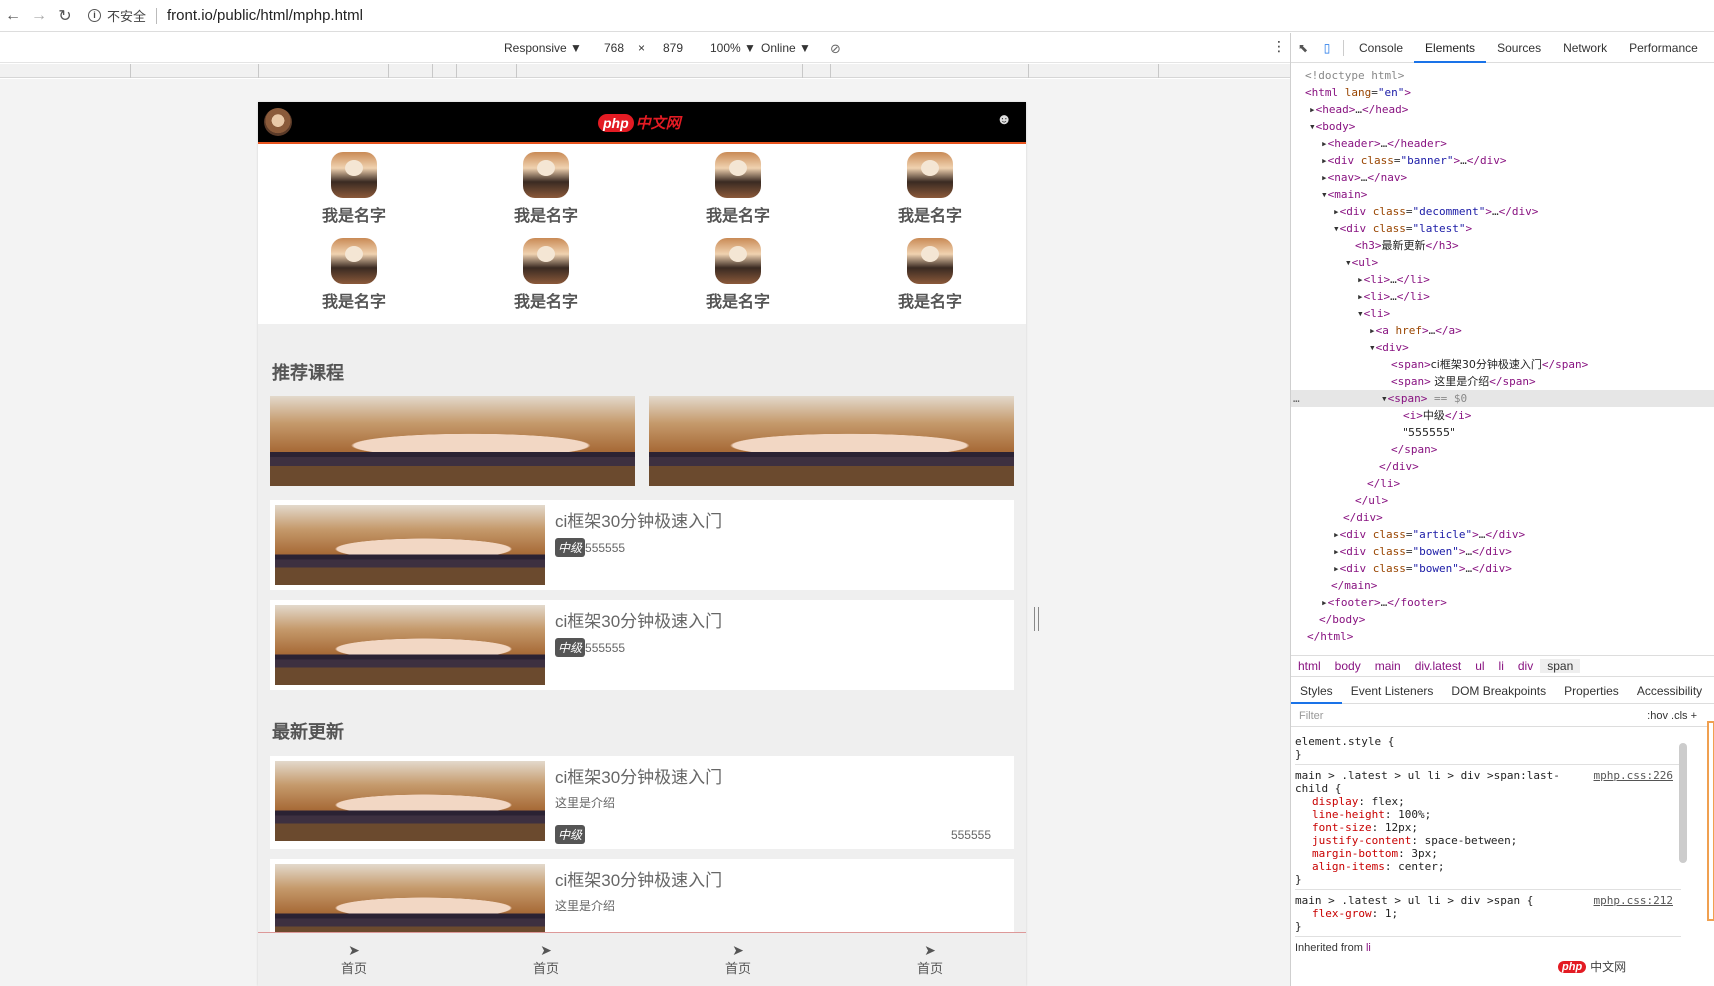 This screenshot has height=986, width=1714. I want to click on tab-elements: Elements, so click(1450, 48).